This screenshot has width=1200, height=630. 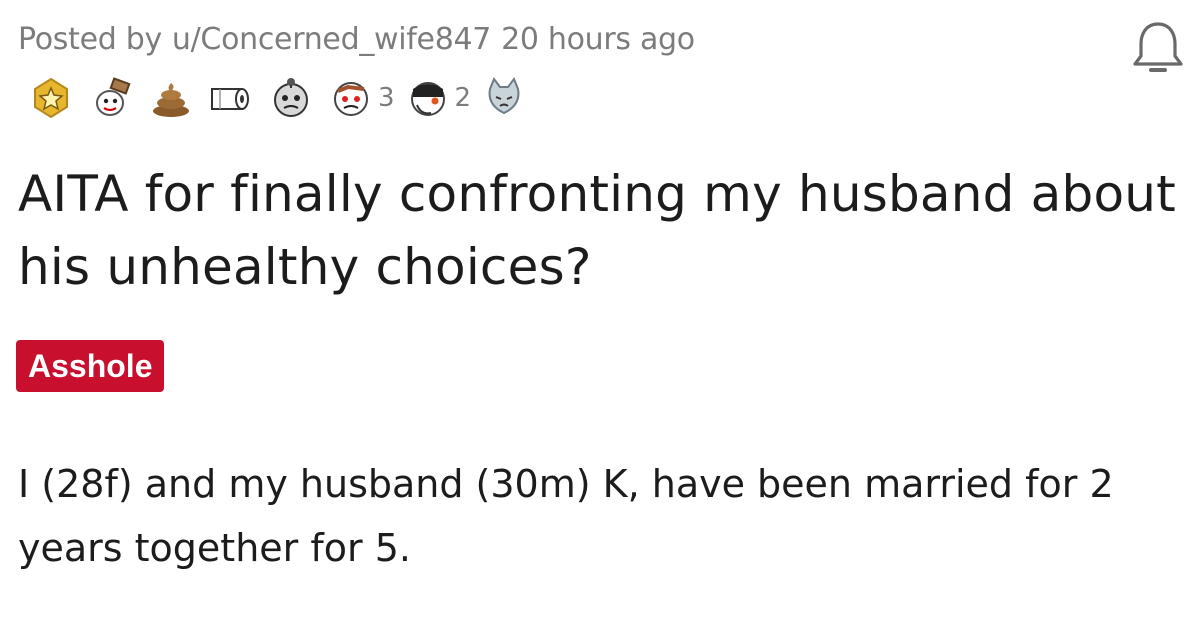 What do you see at coordinates (331, 39) in the screenshot?
I see `author-username: u/Concerned_wife847` at bounding box center [331, 39].